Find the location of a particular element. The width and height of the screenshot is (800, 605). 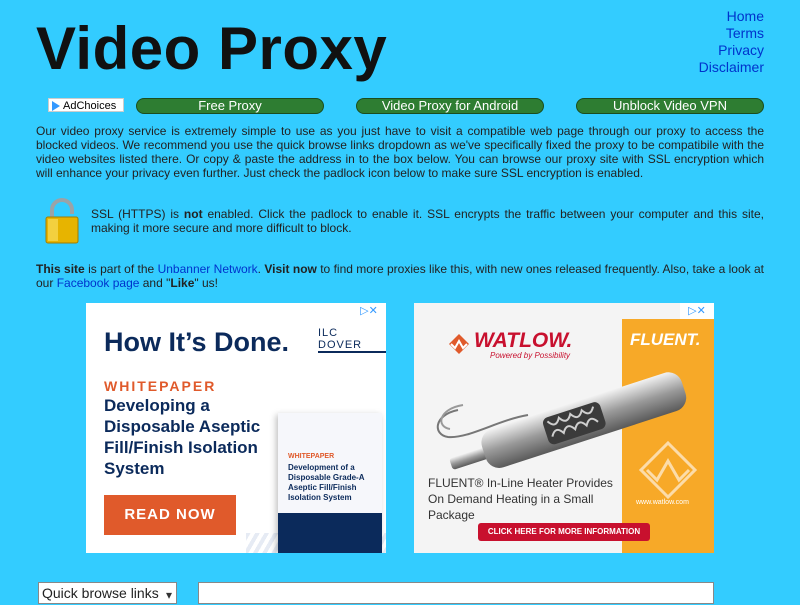

android-button: Video Proxy for Android is located at coordinates (450, 106).